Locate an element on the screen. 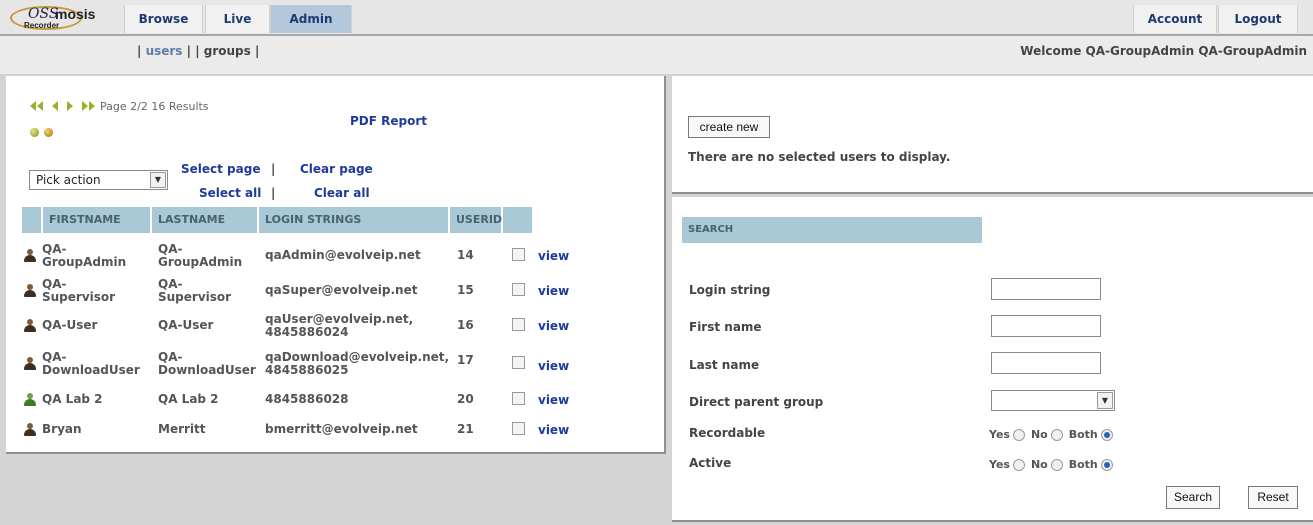 Image resolution: width=1313 pixels, height=525 pixels. admin-subnav: | users | | groups | is located at coordinates (198, 51).